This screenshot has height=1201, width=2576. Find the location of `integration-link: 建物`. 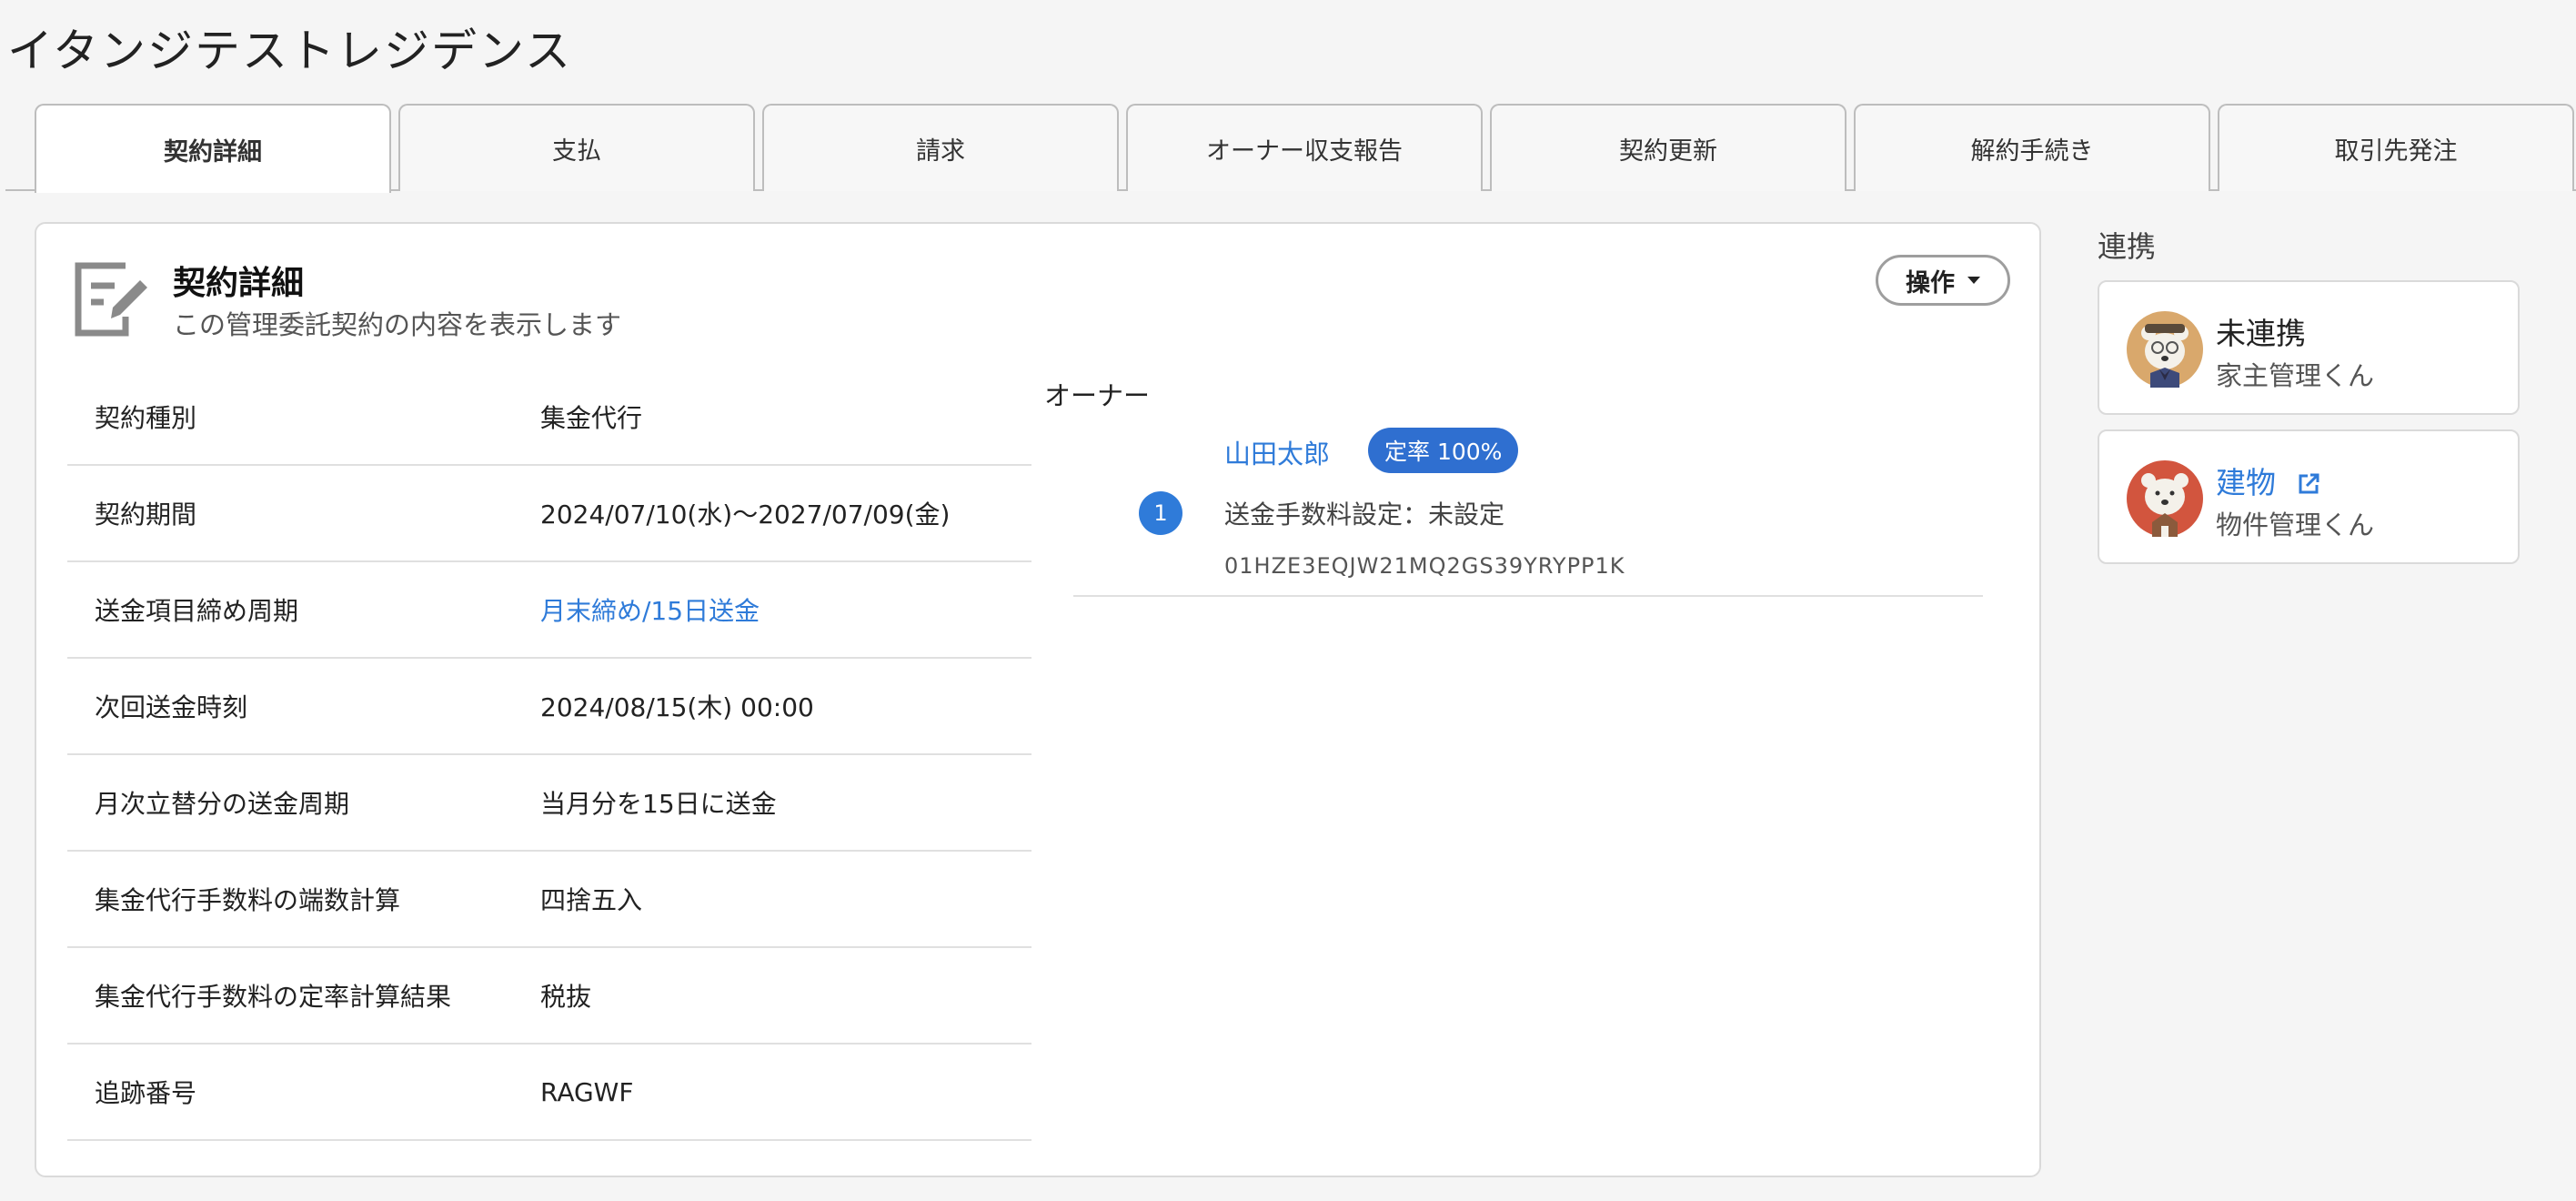

integration-link: 建物 is located at coordinates (2268, 480).